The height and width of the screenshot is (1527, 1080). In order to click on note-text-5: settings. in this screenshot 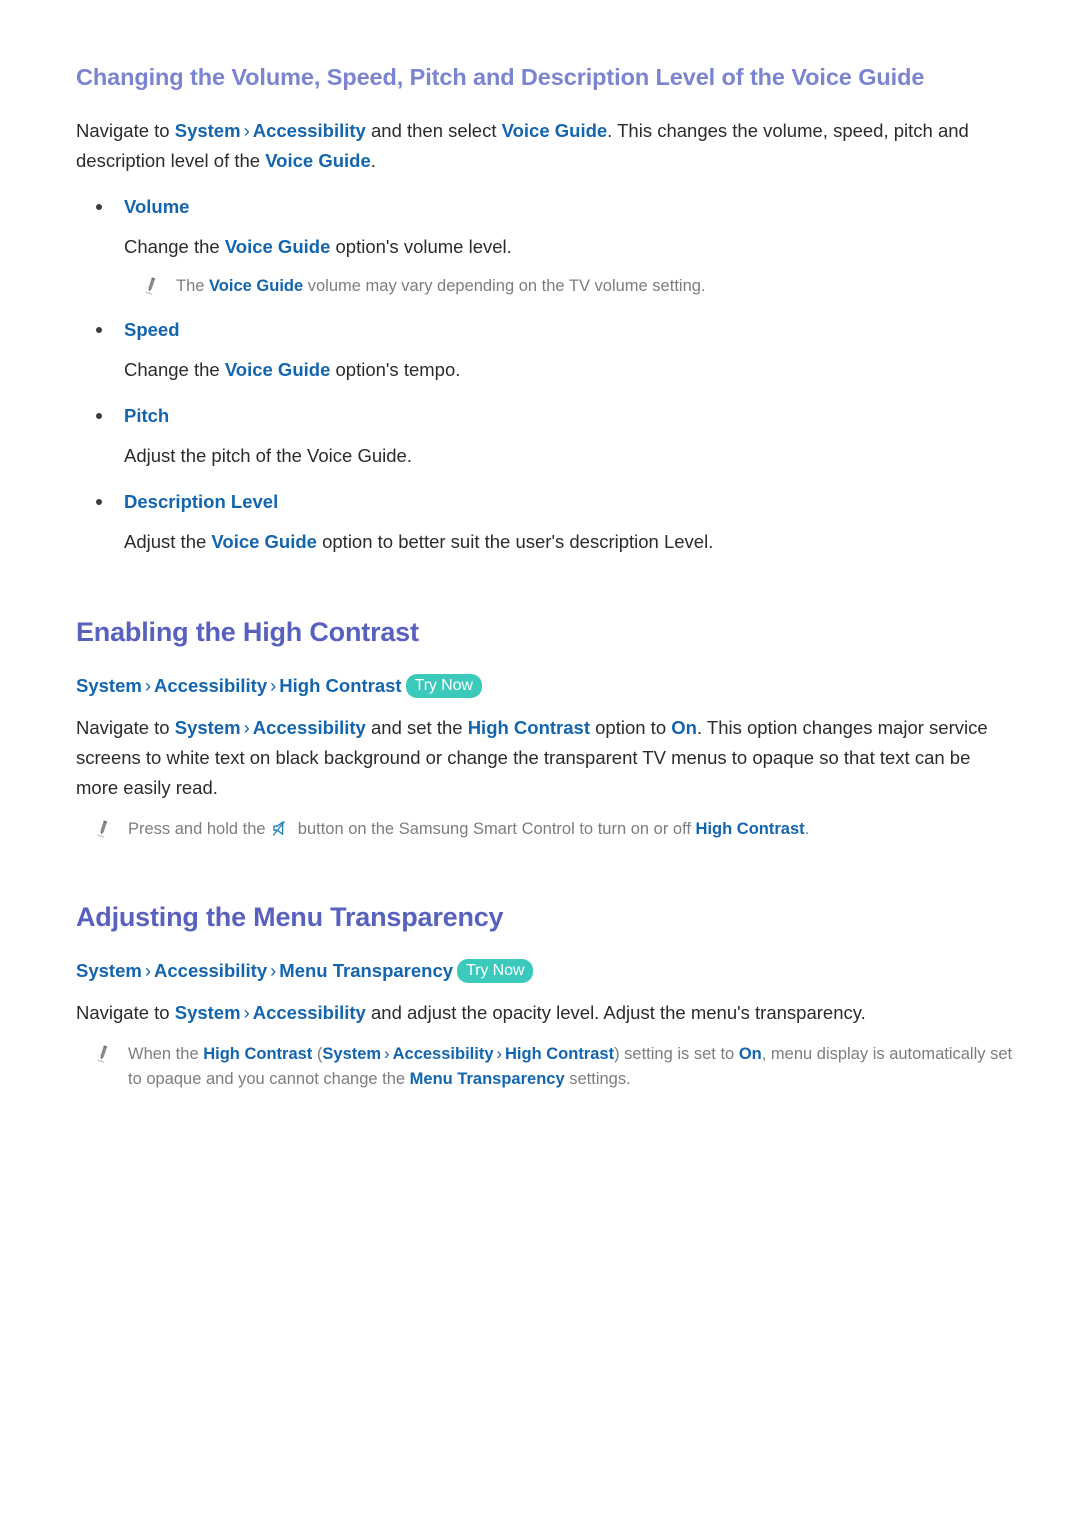, I will do `click(597, 1079)`.